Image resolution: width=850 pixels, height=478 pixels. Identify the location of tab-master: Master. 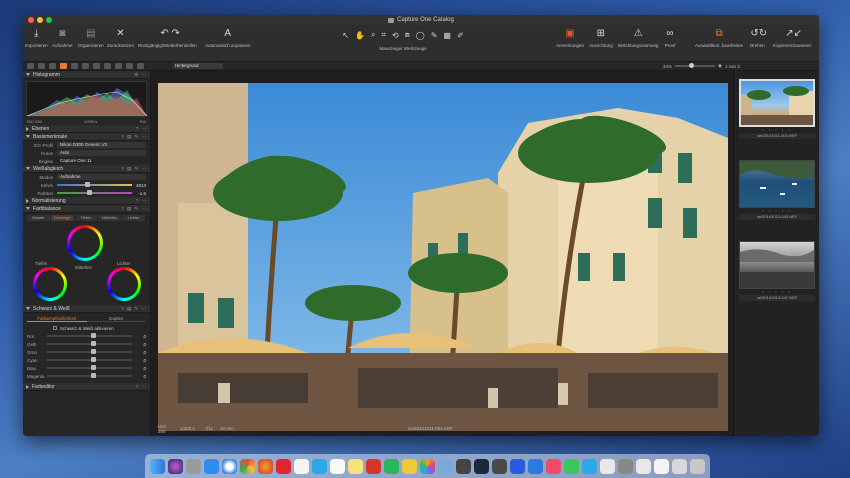
(39, 218).